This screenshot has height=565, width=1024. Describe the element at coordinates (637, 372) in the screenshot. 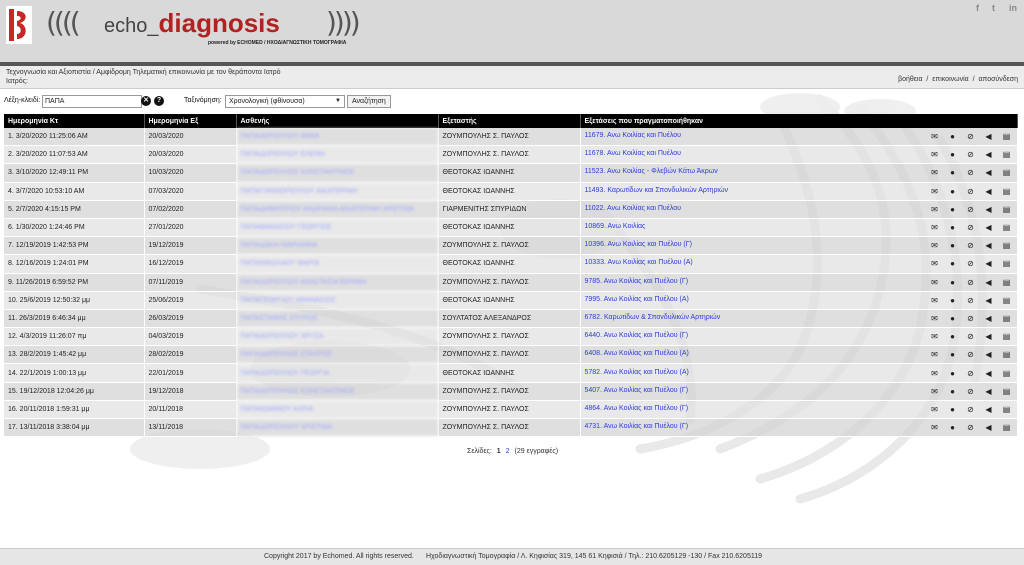

I see `exam-link: 5782. Ανω Κοιλίας και Πυέλου (Α)` at that location.